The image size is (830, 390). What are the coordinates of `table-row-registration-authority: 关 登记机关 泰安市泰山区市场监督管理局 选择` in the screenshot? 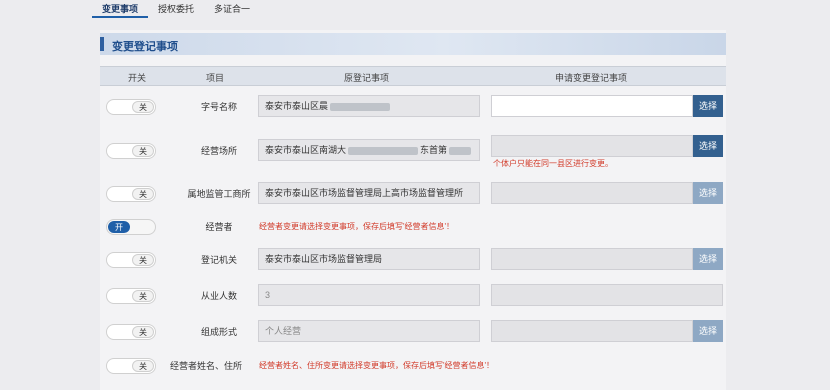 It's located at (413, 259).